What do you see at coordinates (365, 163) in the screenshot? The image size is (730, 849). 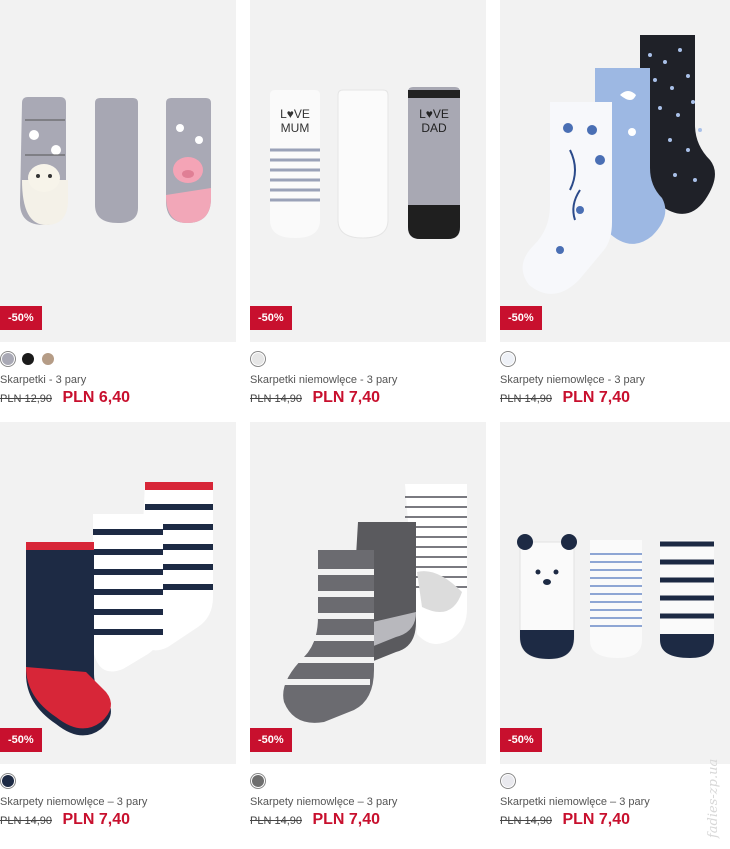 I see `socks-illustration: L♥VE MUM L♥VE DAD` at bounding box center [365, 163].